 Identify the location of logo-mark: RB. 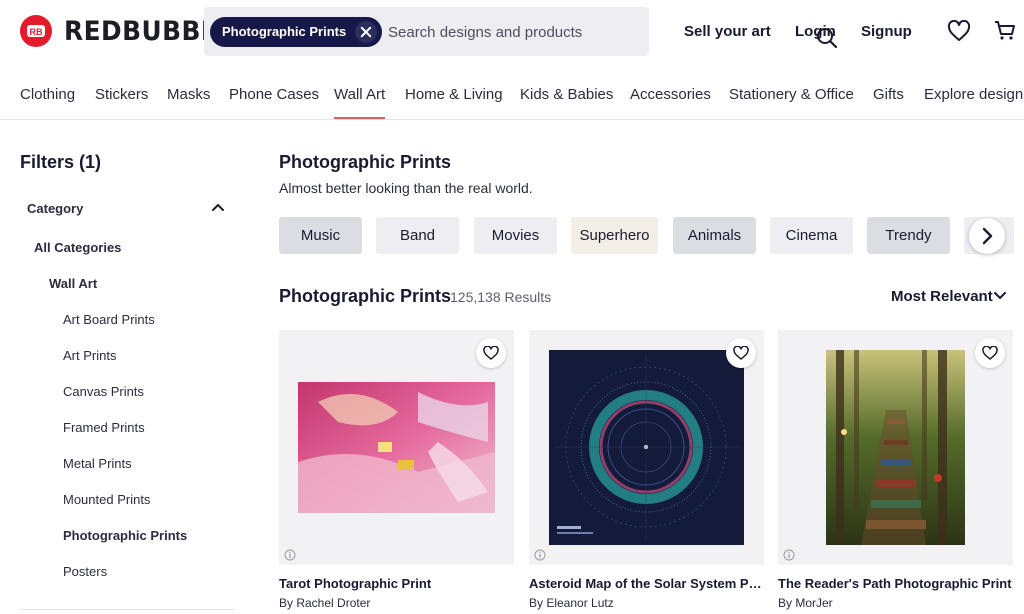
(36, 31).